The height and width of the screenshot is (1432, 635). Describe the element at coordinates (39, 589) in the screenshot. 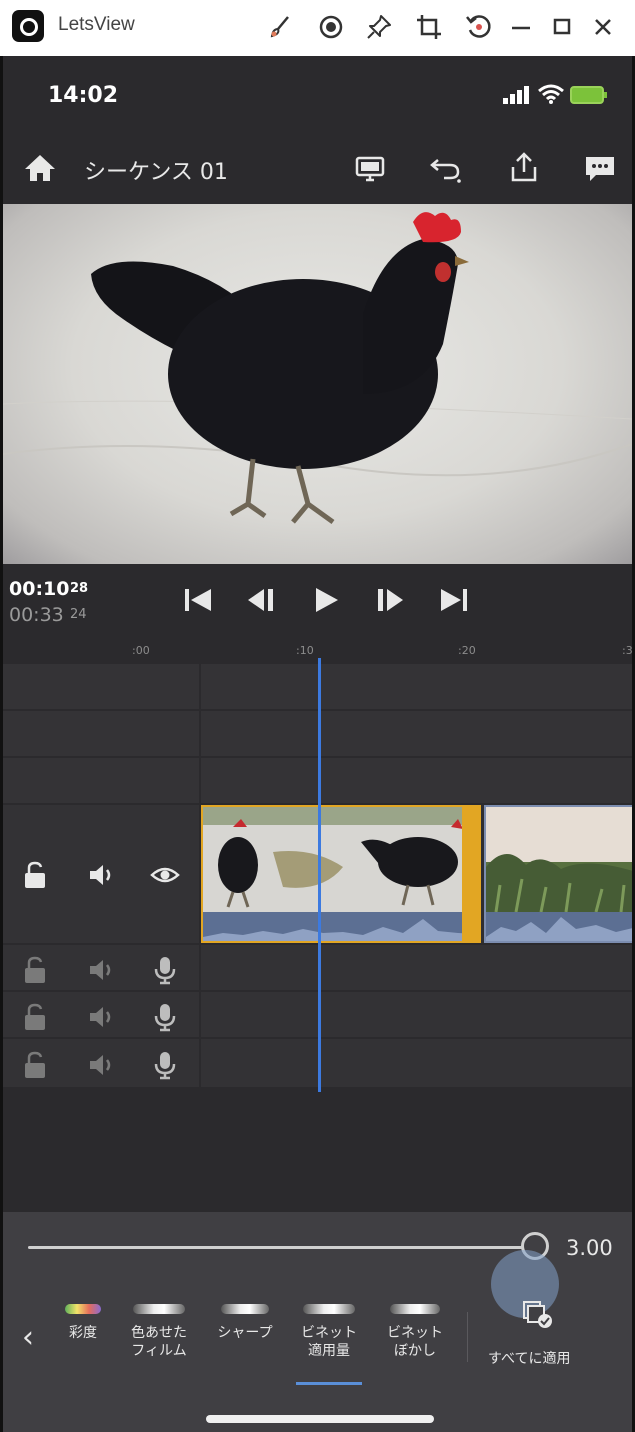

I see `current-timecode: 00:10` at that location.